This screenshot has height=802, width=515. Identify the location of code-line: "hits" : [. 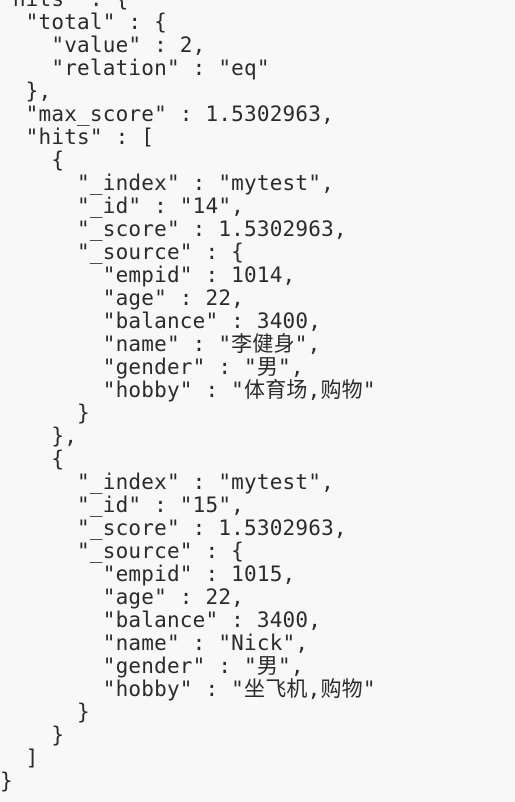
(77, 137).